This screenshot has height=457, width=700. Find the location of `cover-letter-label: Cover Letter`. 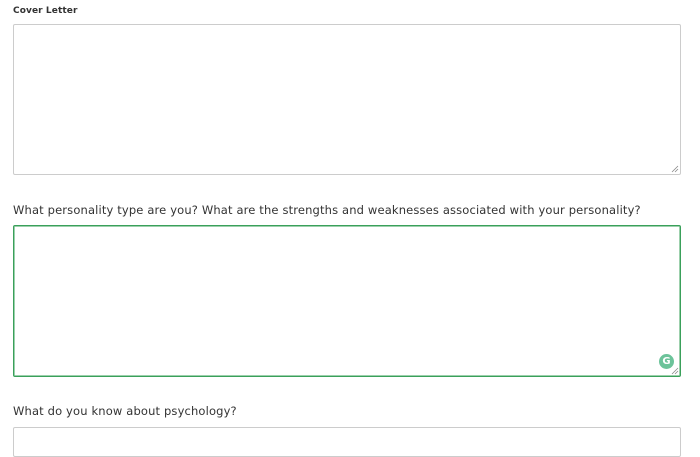

cover-letter-label: Cover Letter is located at coordinates (45, 11).